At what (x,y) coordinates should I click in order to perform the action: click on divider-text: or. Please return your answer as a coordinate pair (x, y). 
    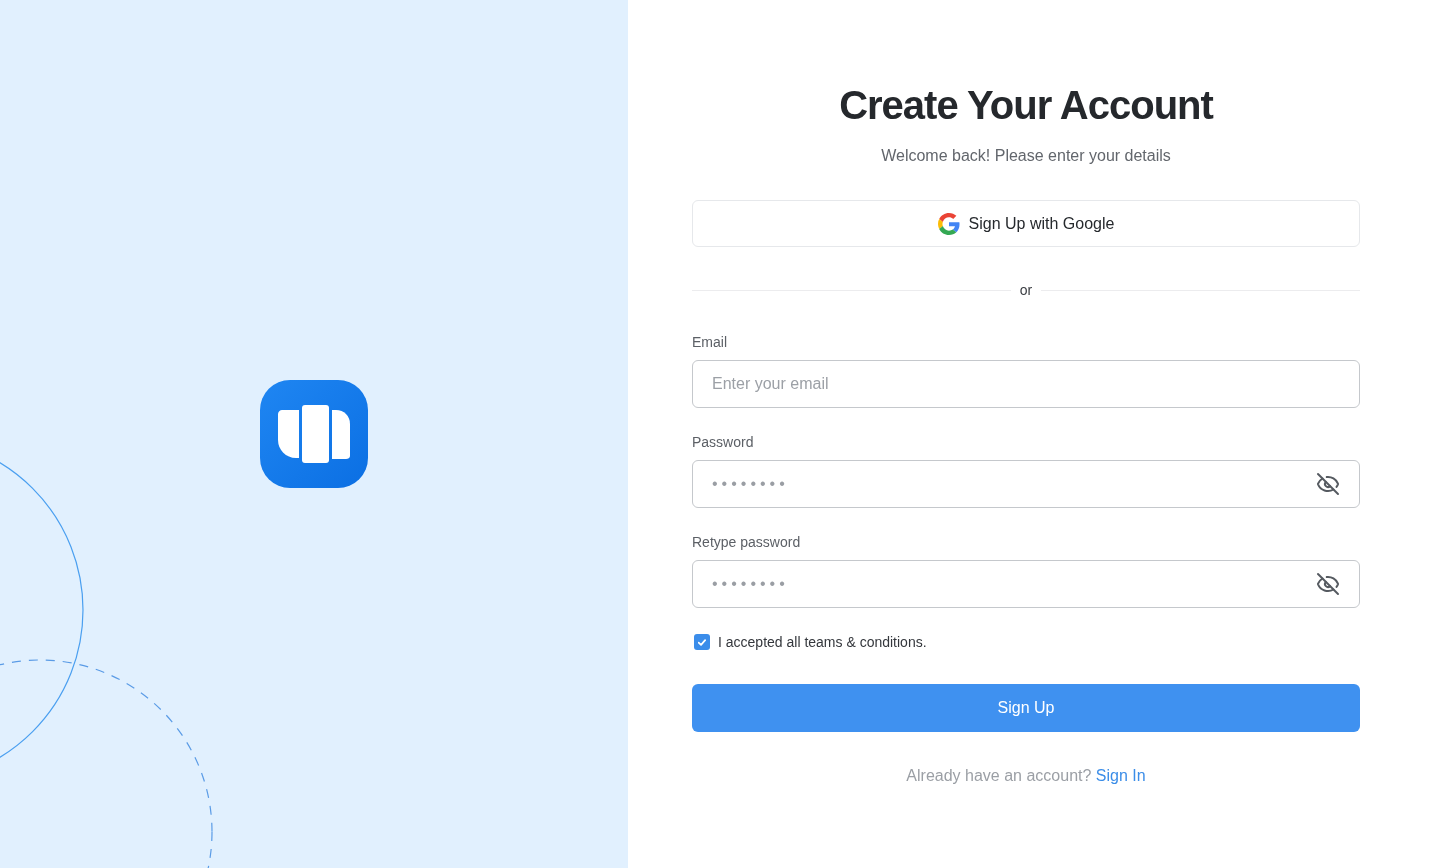
    Looking at the image, I should click on (1026, 290).